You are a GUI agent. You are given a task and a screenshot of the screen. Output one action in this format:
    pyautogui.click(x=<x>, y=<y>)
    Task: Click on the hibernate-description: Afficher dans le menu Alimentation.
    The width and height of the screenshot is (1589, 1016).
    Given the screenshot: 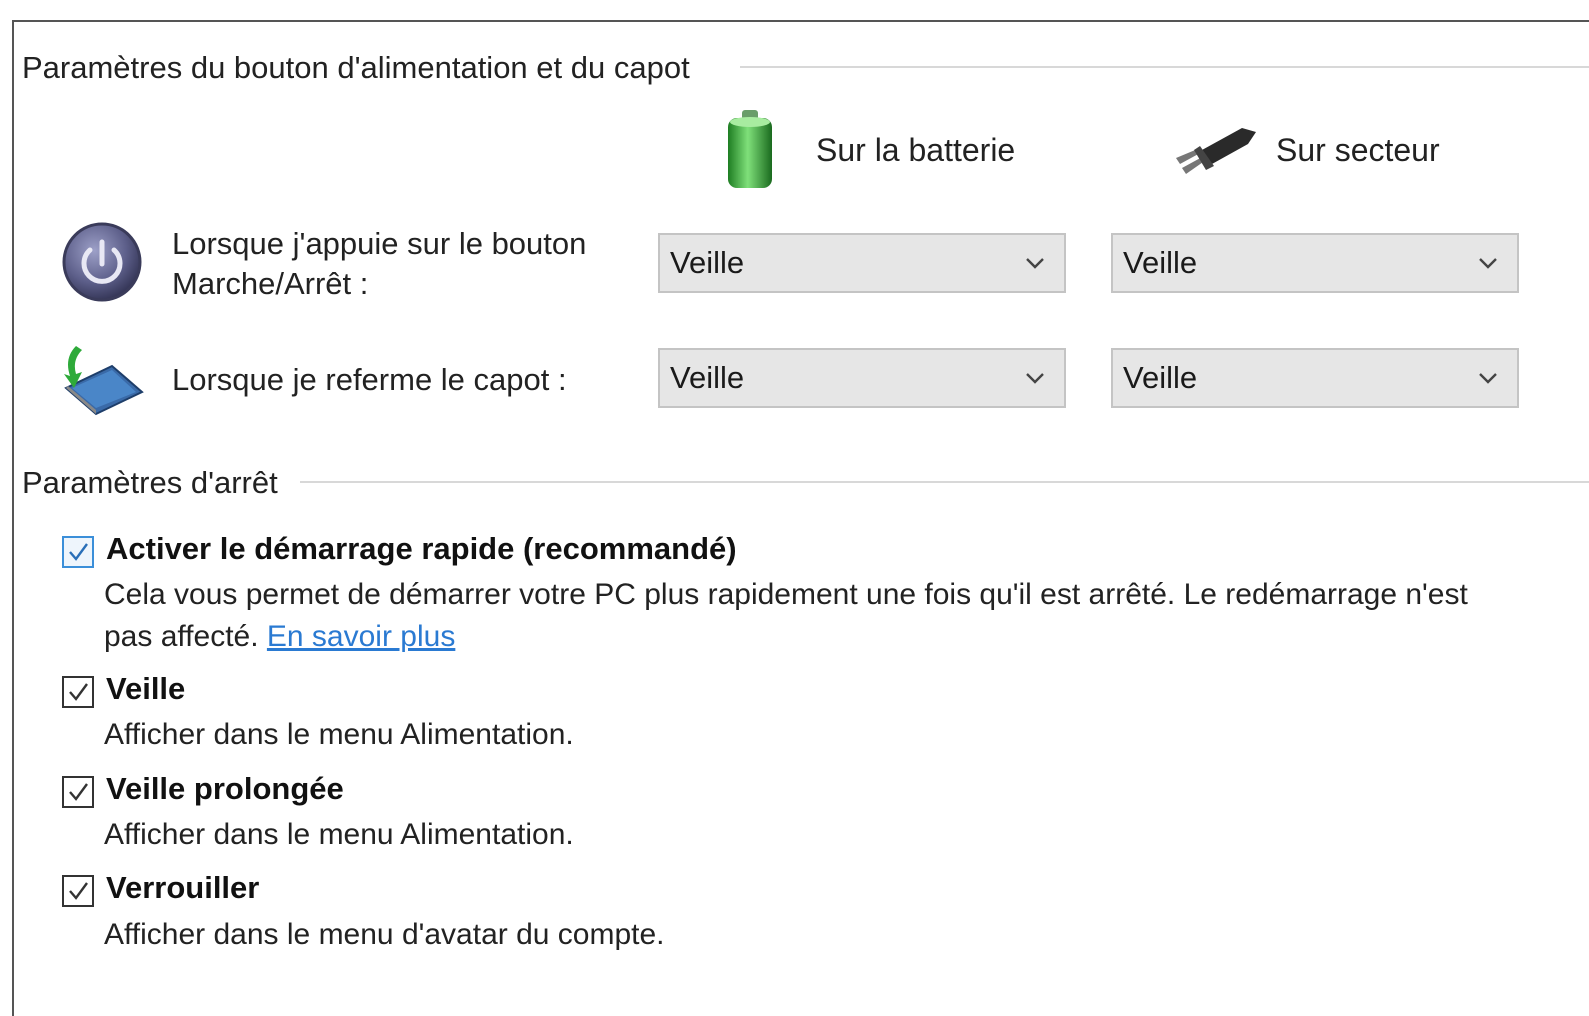 What is the action you would take?
    pyautogui.click(x=339, y=834)
    